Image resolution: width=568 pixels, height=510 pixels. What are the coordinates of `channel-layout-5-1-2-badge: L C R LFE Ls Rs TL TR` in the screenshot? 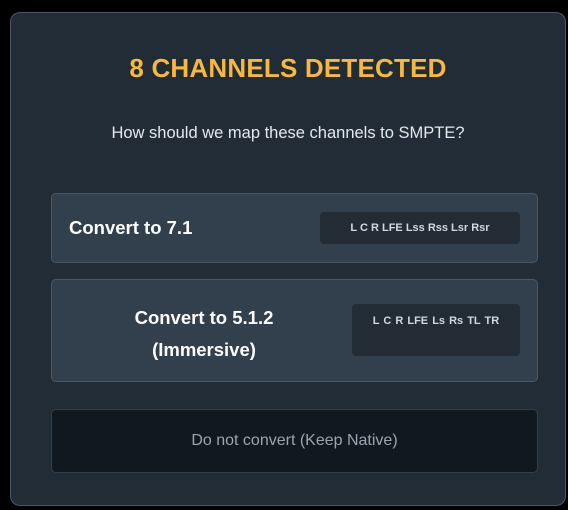 It's located at (436, 330).